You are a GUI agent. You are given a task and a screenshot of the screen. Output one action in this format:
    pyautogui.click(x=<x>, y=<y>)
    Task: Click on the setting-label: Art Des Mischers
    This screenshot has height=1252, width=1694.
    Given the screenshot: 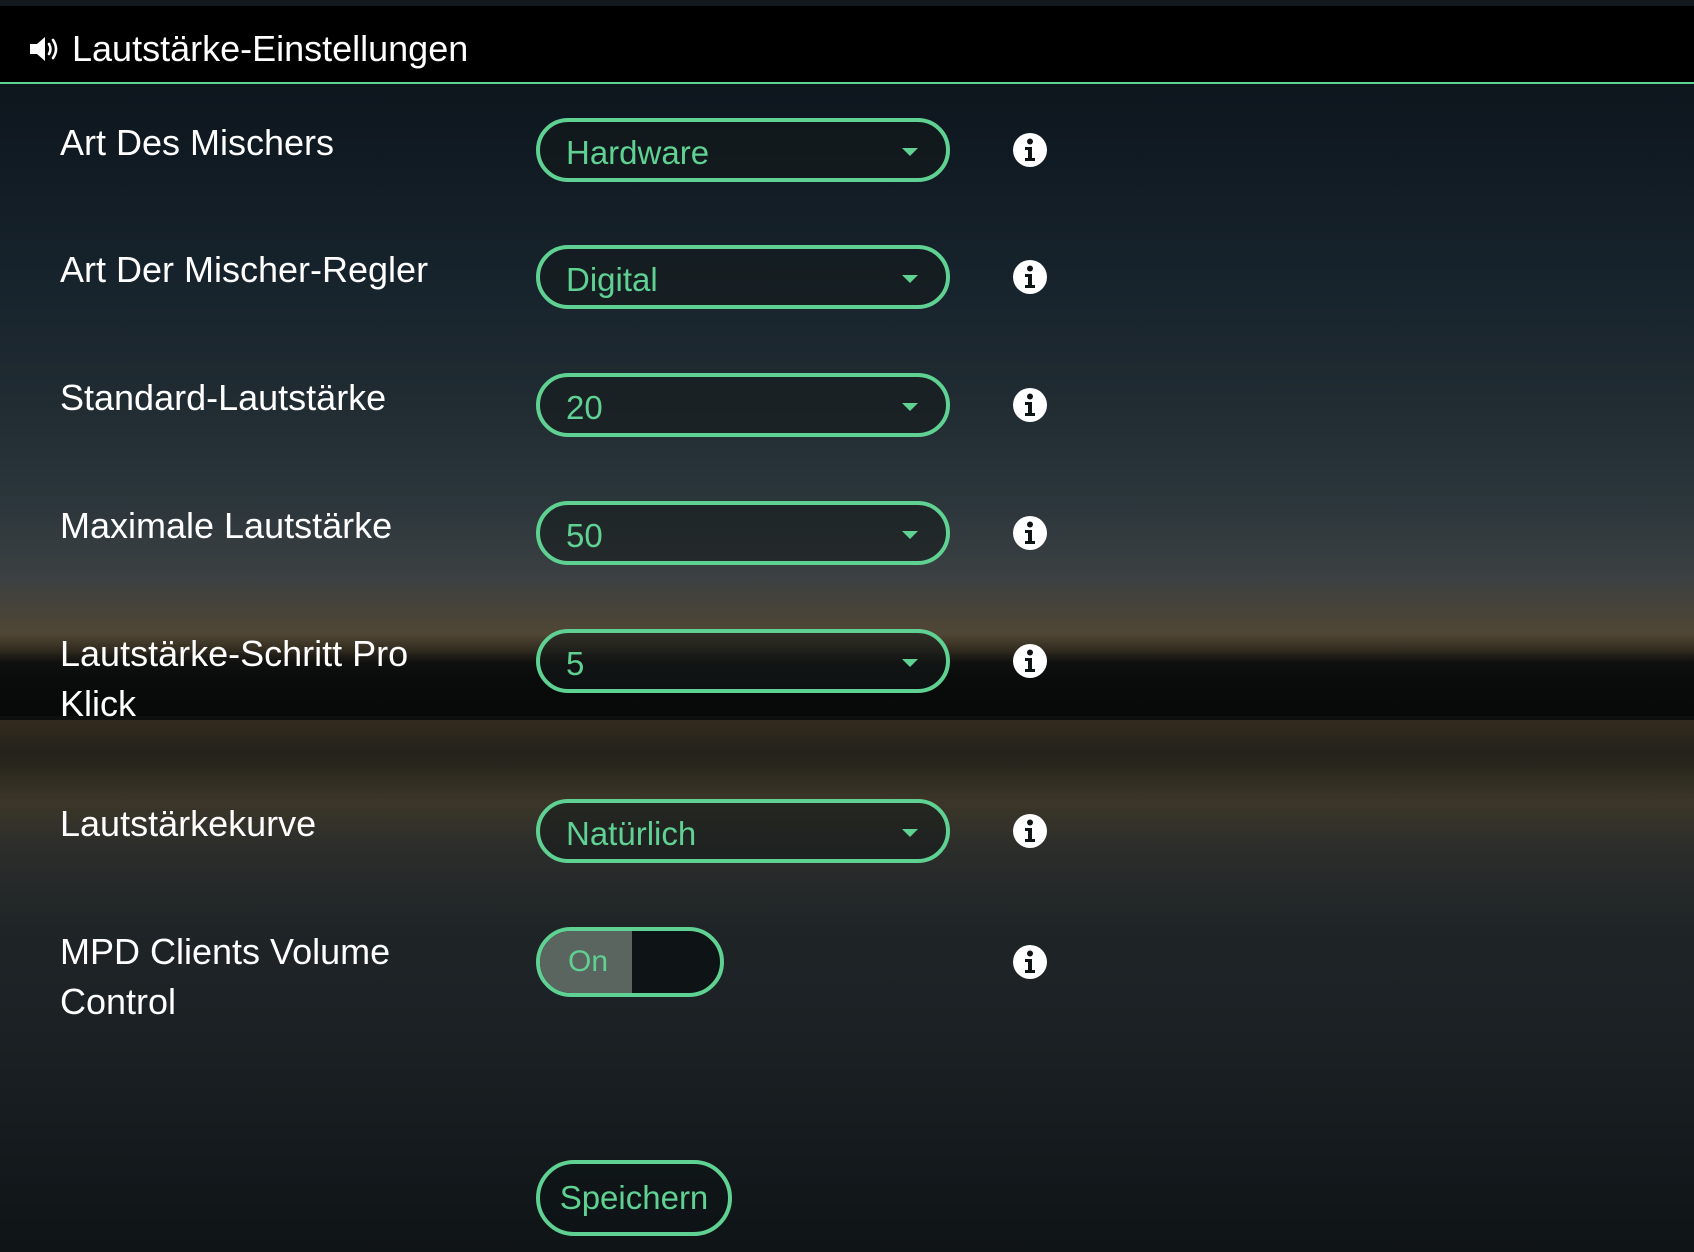 What is the action you would take?
    pyautogui.click(x=197, y=142)
    